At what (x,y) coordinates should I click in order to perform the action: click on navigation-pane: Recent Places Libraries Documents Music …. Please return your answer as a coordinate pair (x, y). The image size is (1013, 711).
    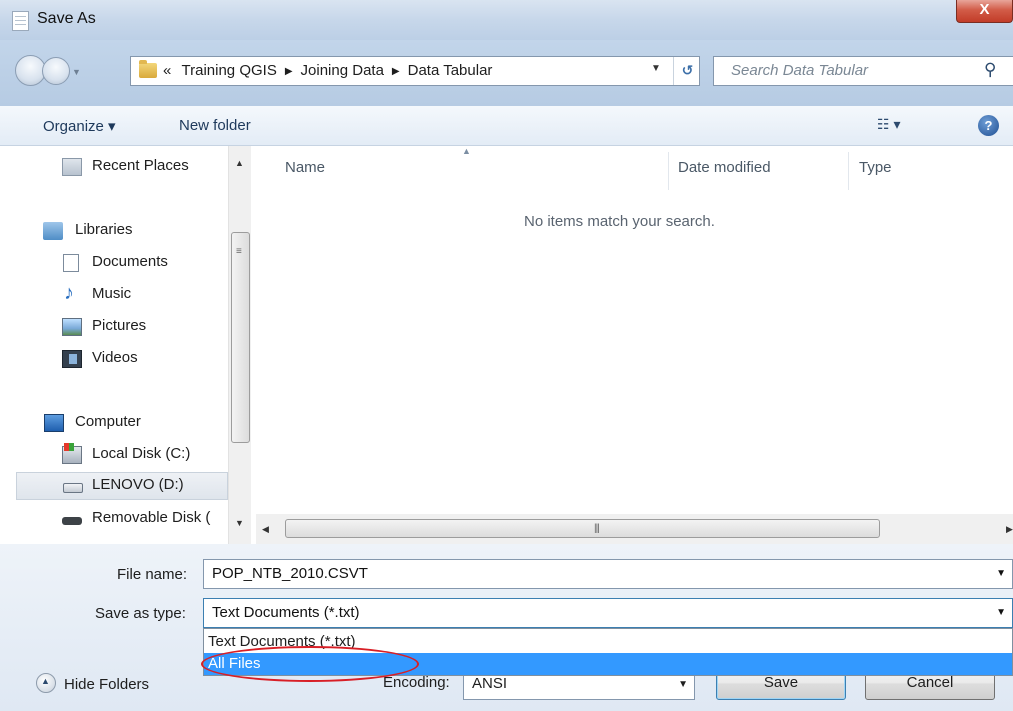
    Looking at the image, I should click on (127, 345).